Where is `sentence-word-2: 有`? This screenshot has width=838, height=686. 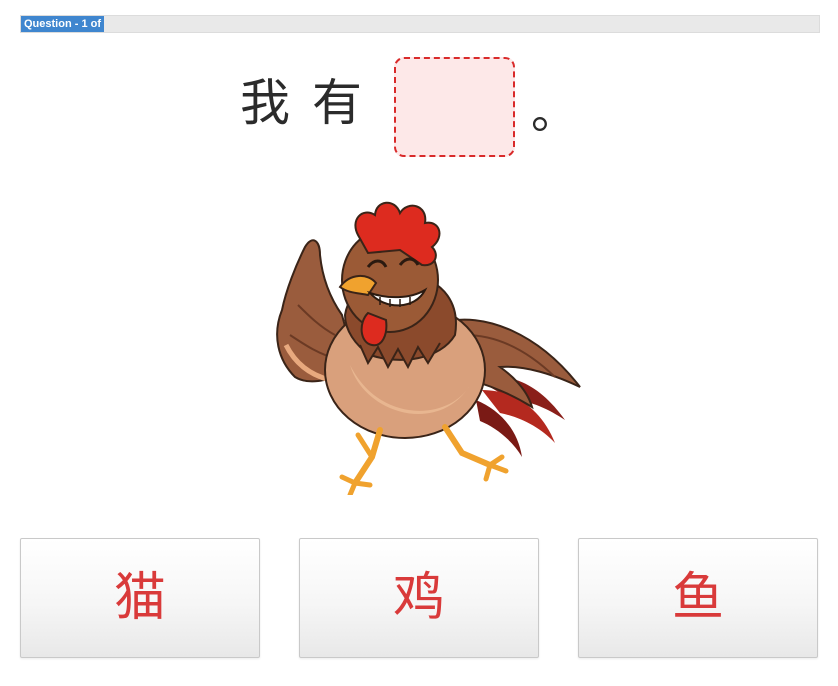
sentence-word-2: 有 is located at coordinates (337, 103).